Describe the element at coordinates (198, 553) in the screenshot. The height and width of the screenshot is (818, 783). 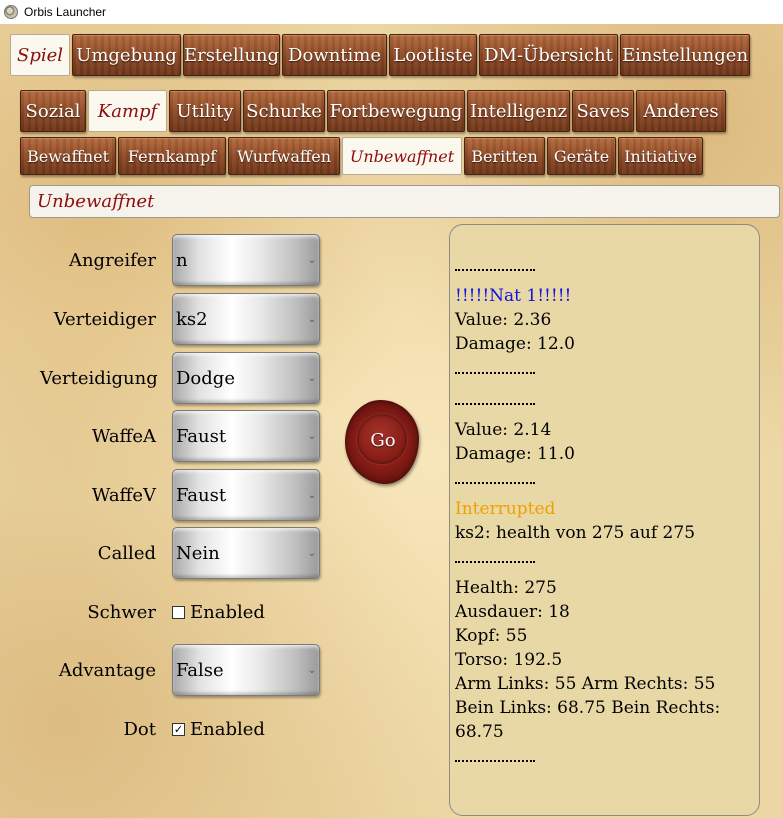
I see `called-value: Nein` at that location.